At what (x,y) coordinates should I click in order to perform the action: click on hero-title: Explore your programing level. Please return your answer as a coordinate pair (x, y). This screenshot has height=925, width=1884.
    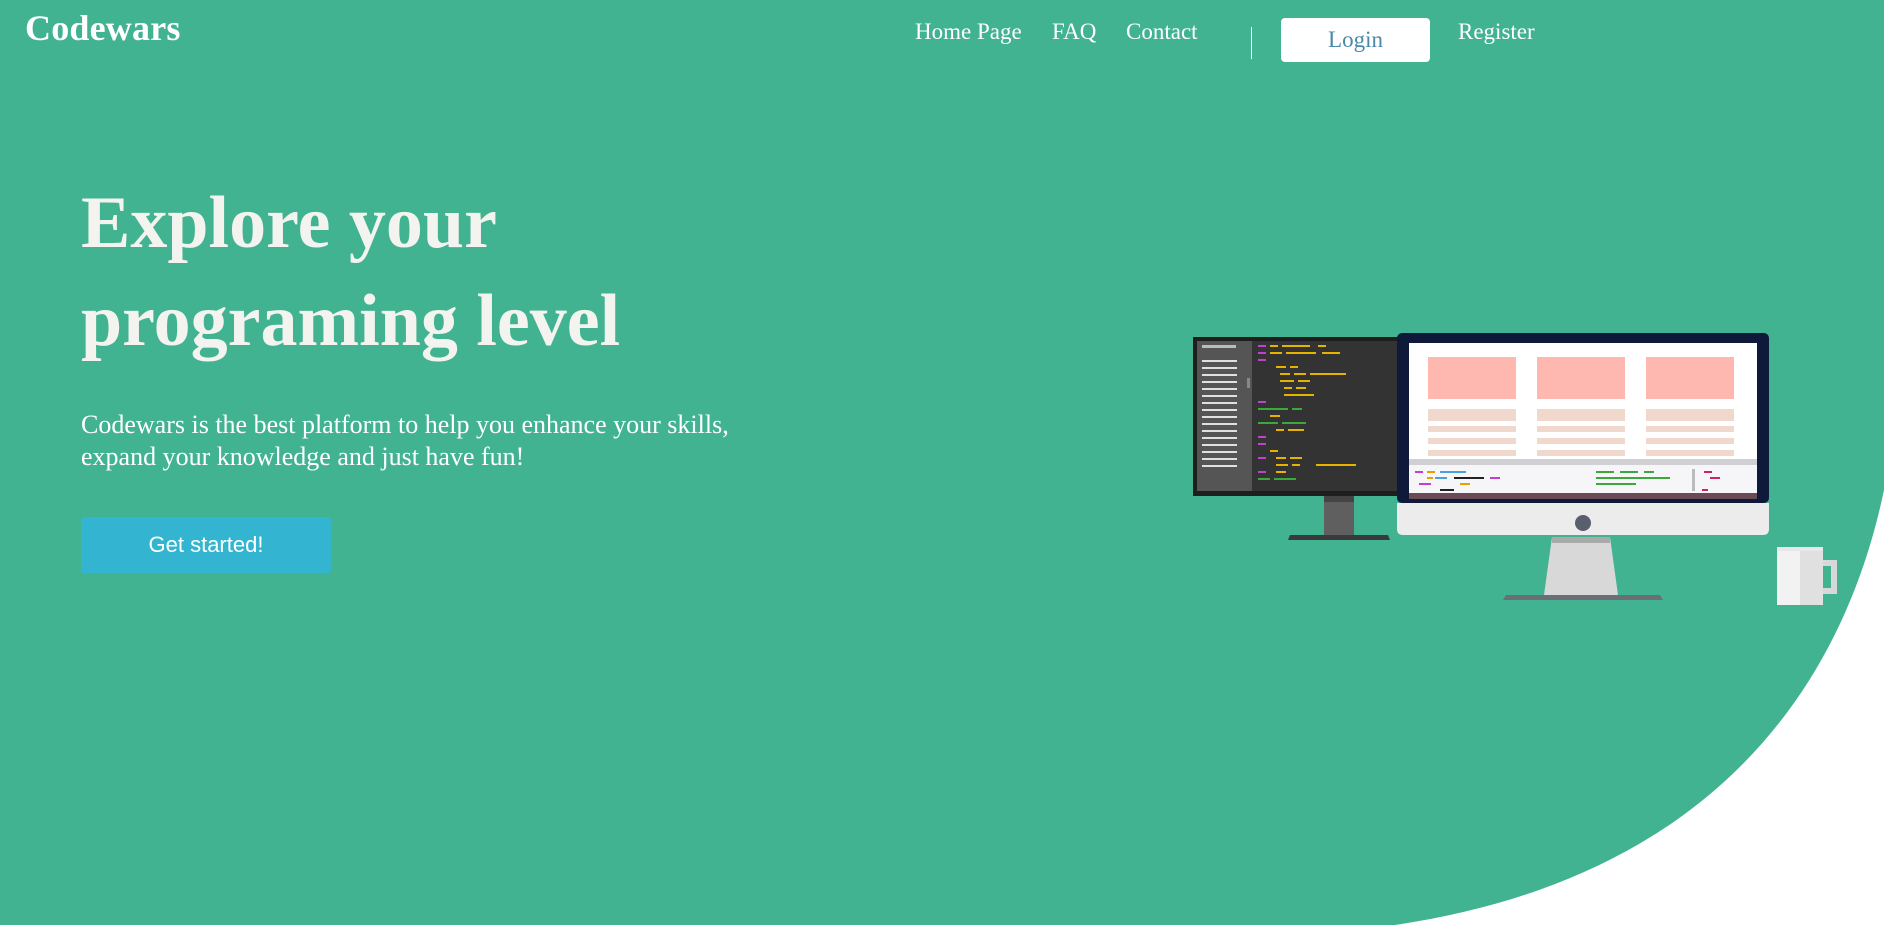
    Looking at the image, I should click on (481, 272).